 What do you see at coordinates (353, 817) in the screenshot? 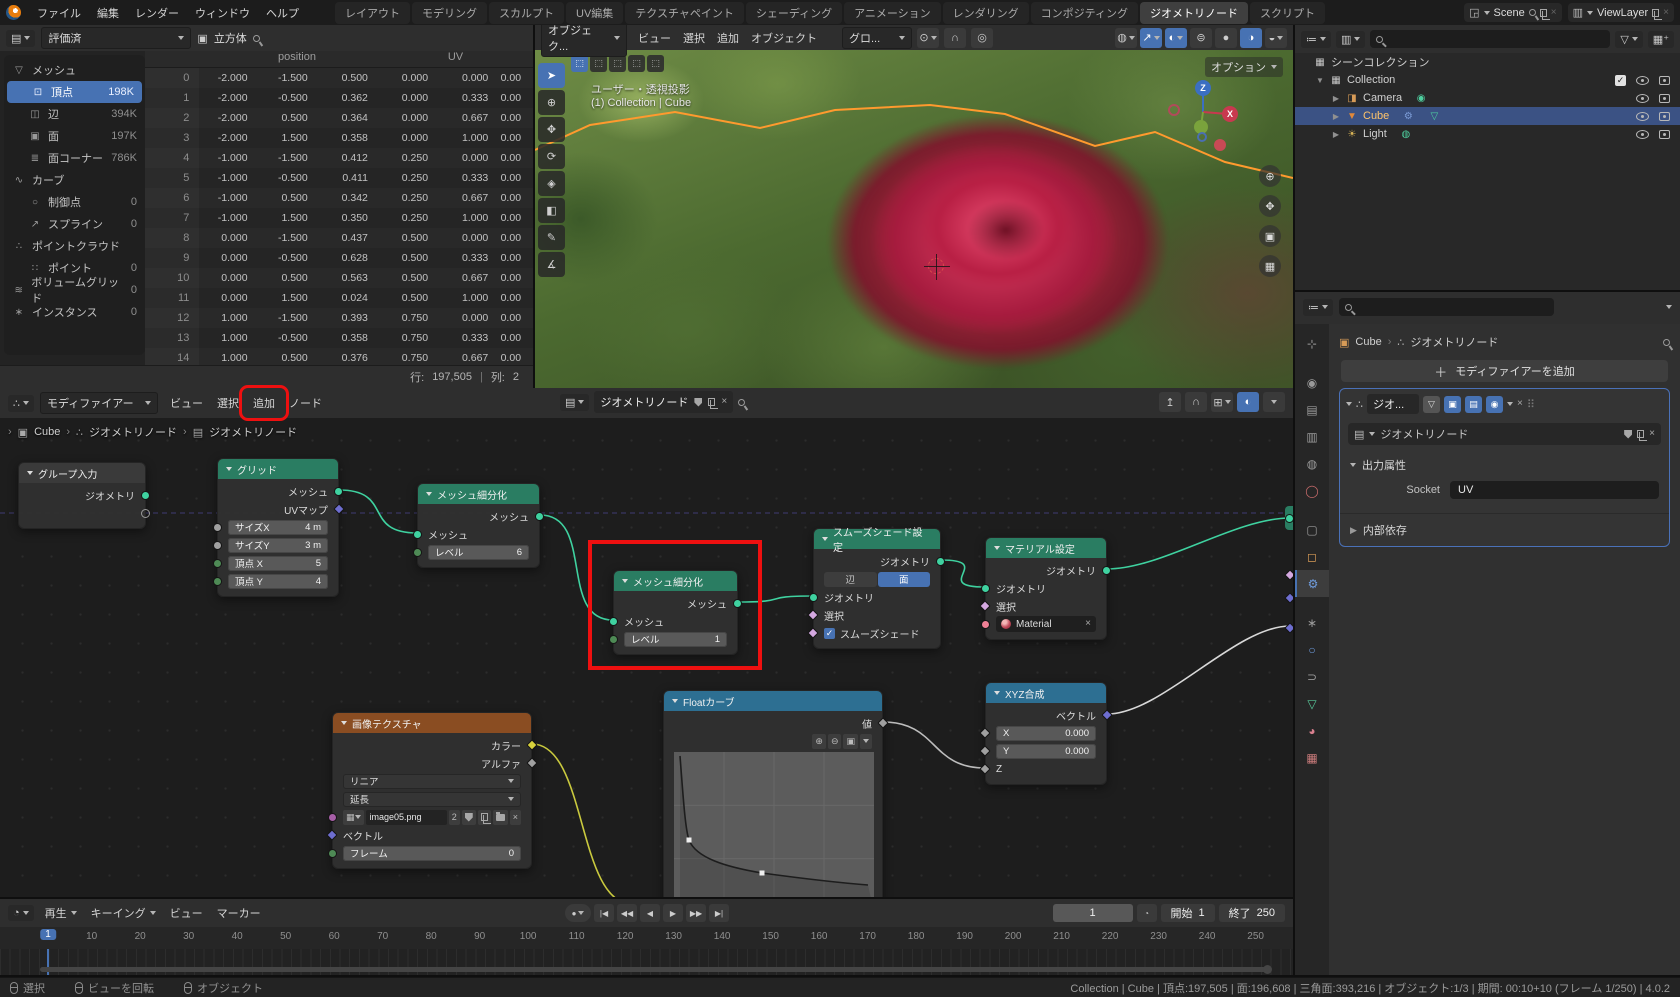
I see `image-icon: ▦` at bounding box center [353, 817].